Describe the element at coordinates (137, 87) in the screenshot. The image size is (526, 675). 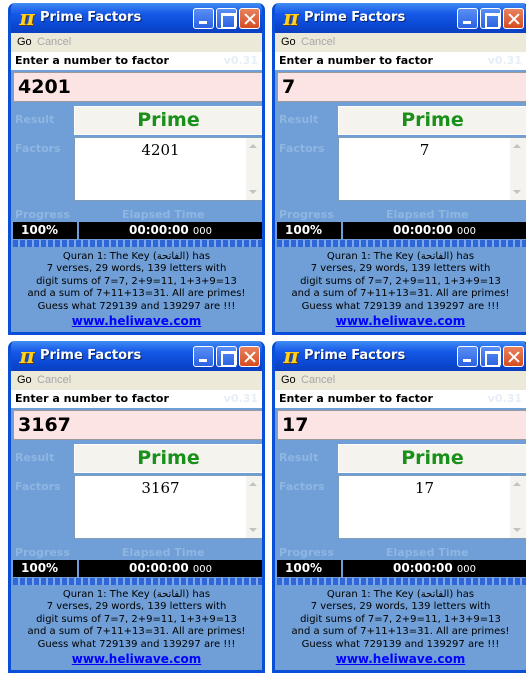
I see `number-input: 4201` at that location.